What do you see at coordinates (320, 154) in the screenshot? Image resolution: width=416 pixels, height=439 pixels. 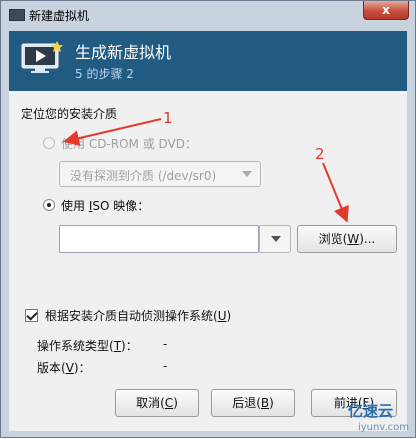 I see `annotation-number-2: 2` at bounding box center [320, 154].